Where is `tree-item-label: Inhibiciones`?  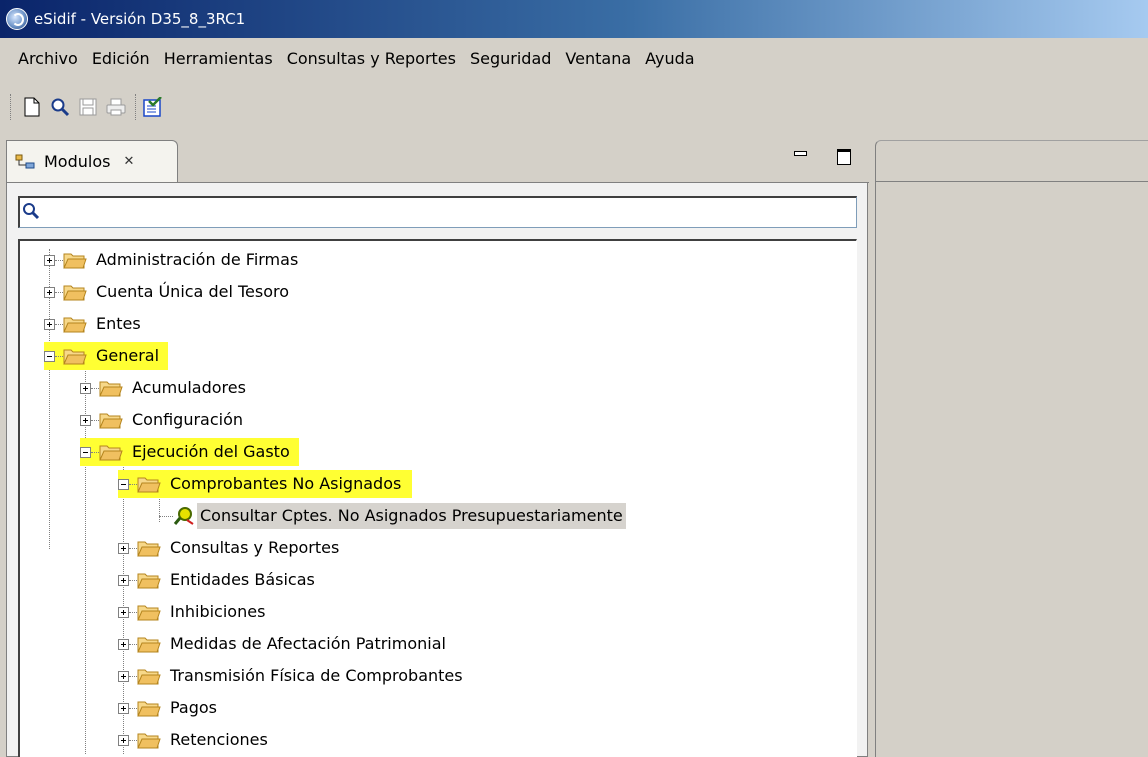
tree-item-label: Inhibiciones is located at coordinates (218, 611).